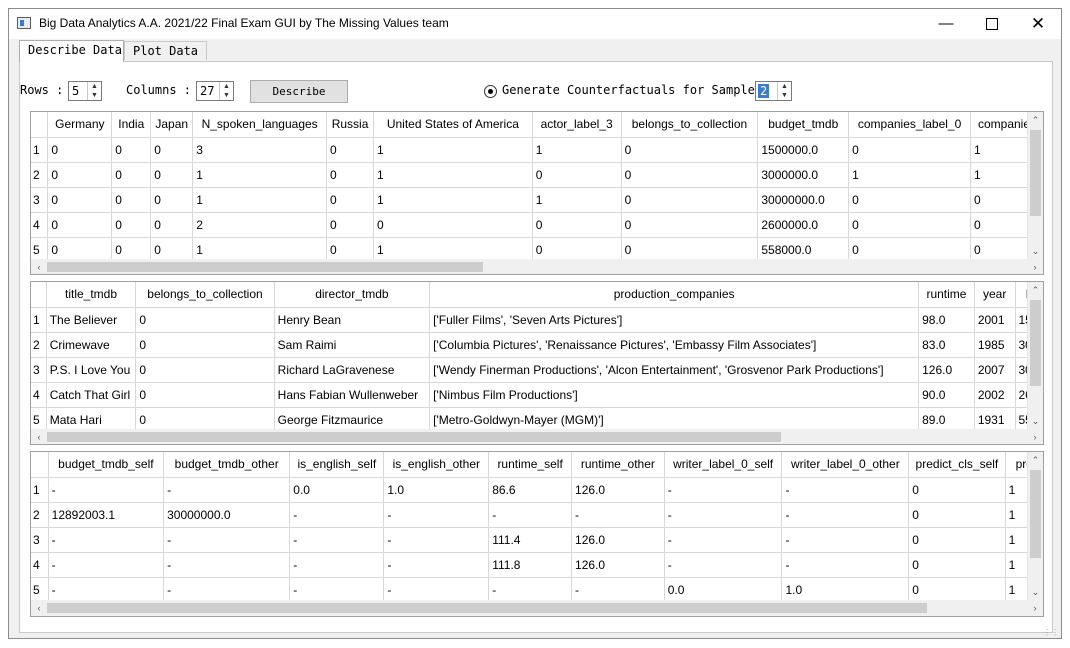 Image resolution: width=1070 pixels, height=648 pixels. What do you see at coordinates (91, 345) in the screenshot?
I see `table-cell: Crimewave` at bounding box center [91, 345].